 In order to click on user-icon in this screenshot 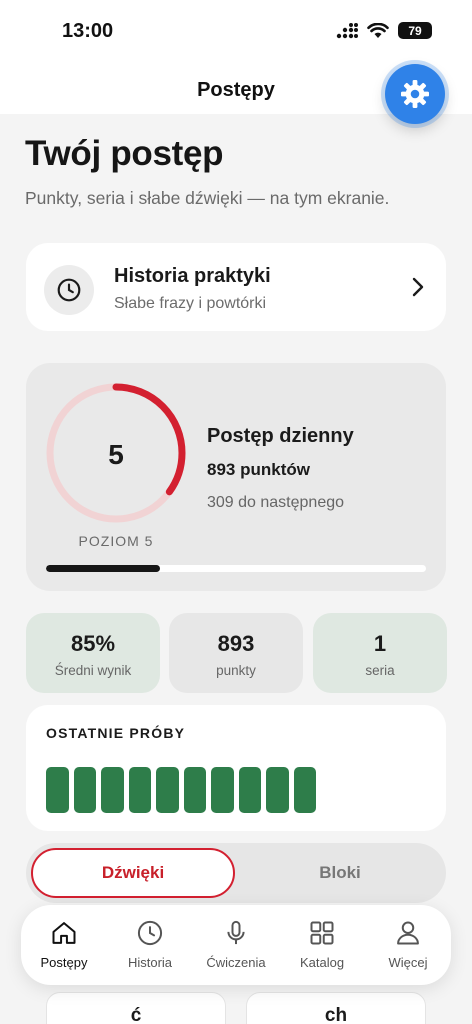, I will do `click(408, 933)`.